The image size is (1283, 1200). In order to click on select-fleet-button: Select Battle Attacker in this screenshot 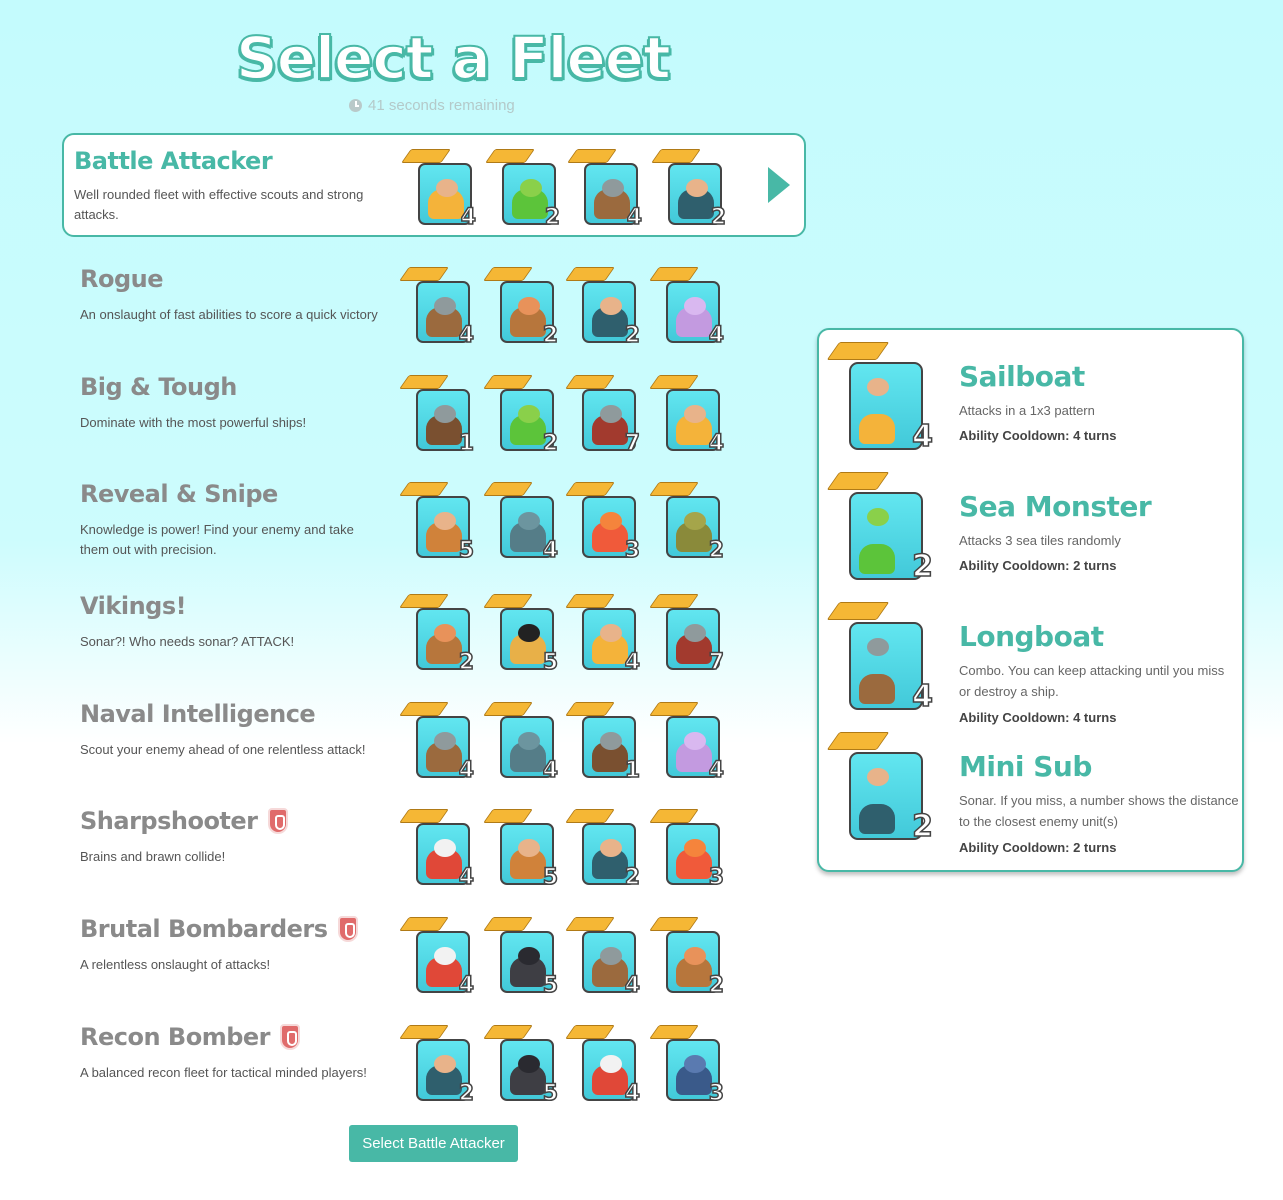, I will do `click(433, 1143)`.